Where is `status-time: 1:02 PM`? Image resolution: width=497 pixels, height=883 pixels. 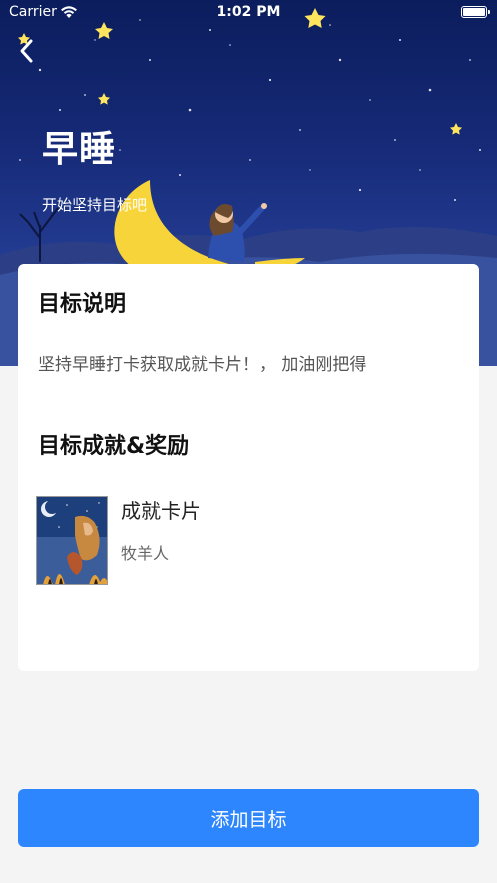 status-time: 1:02 PM is located at coordinates (248, 12).